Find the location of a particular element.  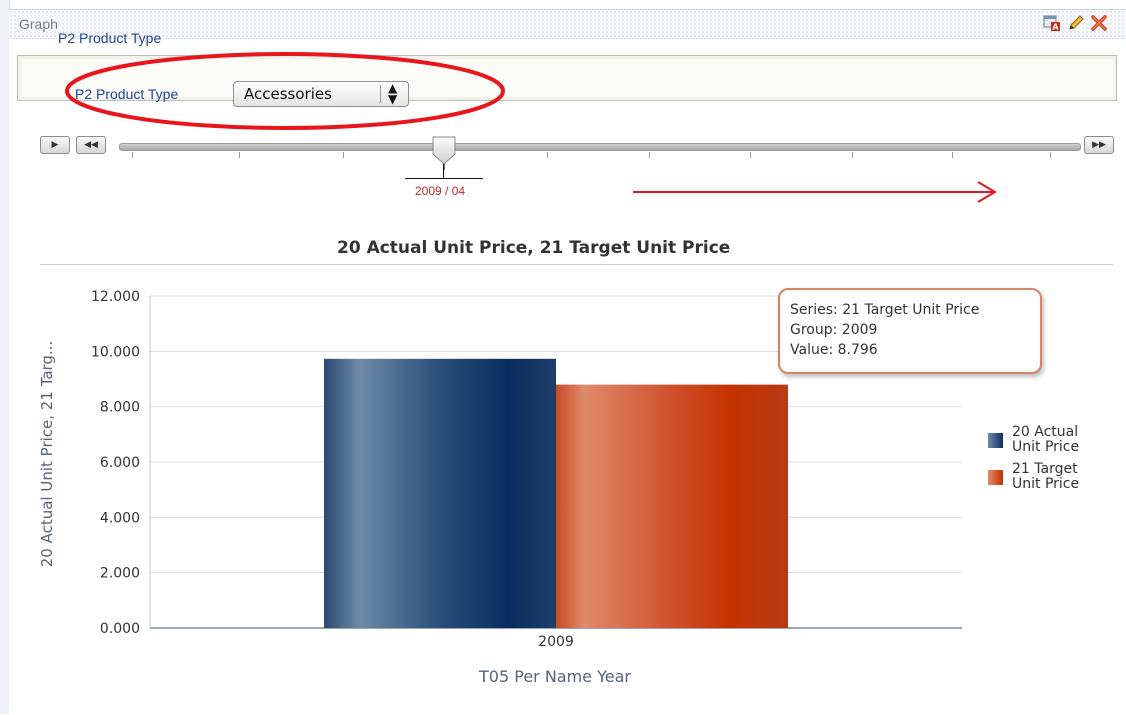

legend-line: 20 Actual is located at coordinates (1045, 432).